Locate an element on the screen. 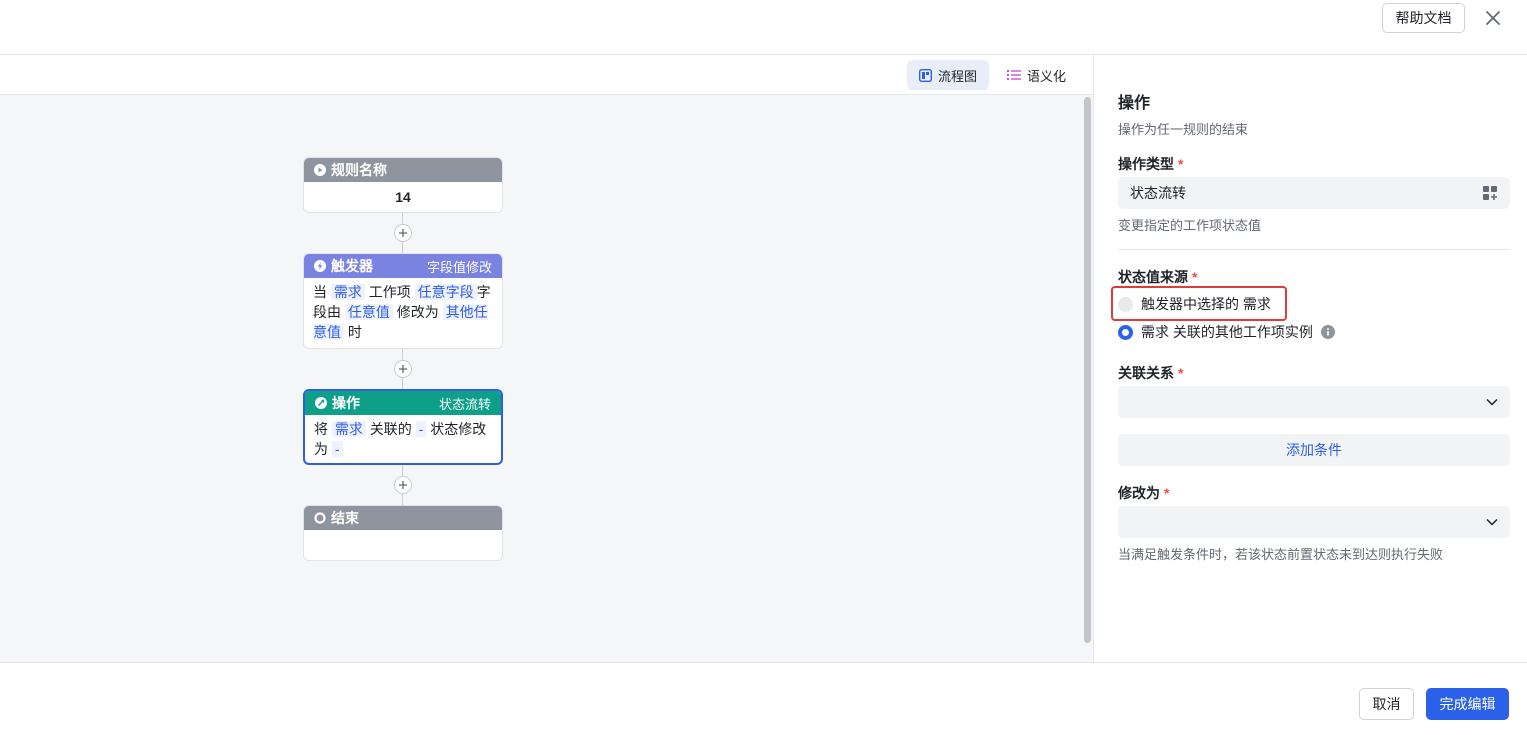 Image resolution: width=1527 pixels, height=735 pixels. trigger-text: 修改为 is located at coordinates (417, 312).